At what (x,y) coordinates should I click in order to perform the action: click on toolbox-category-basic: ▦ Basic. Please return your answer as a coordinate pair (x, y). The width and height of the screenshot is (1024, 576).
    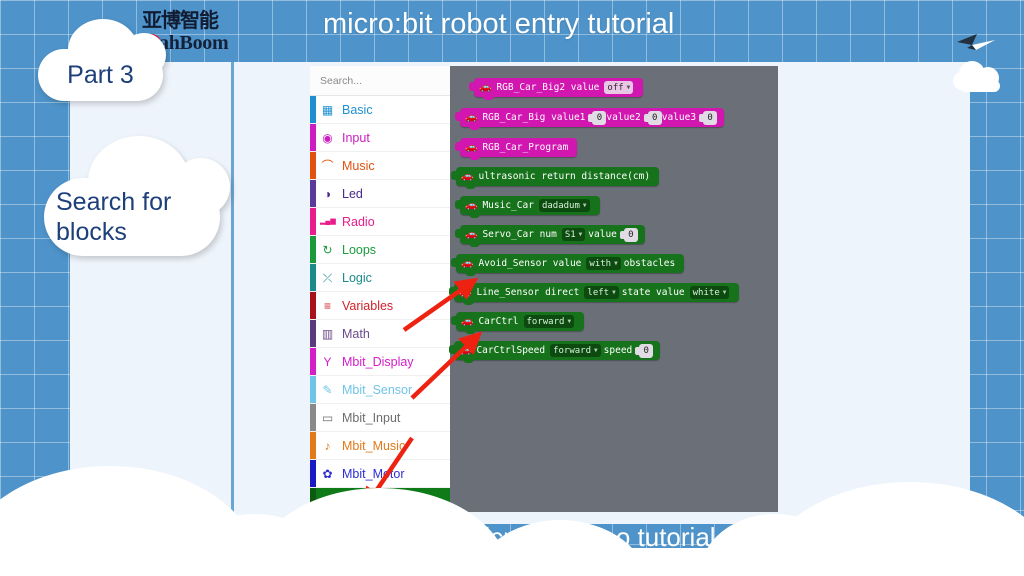
    Looking at the image, I should click on (380, 110).